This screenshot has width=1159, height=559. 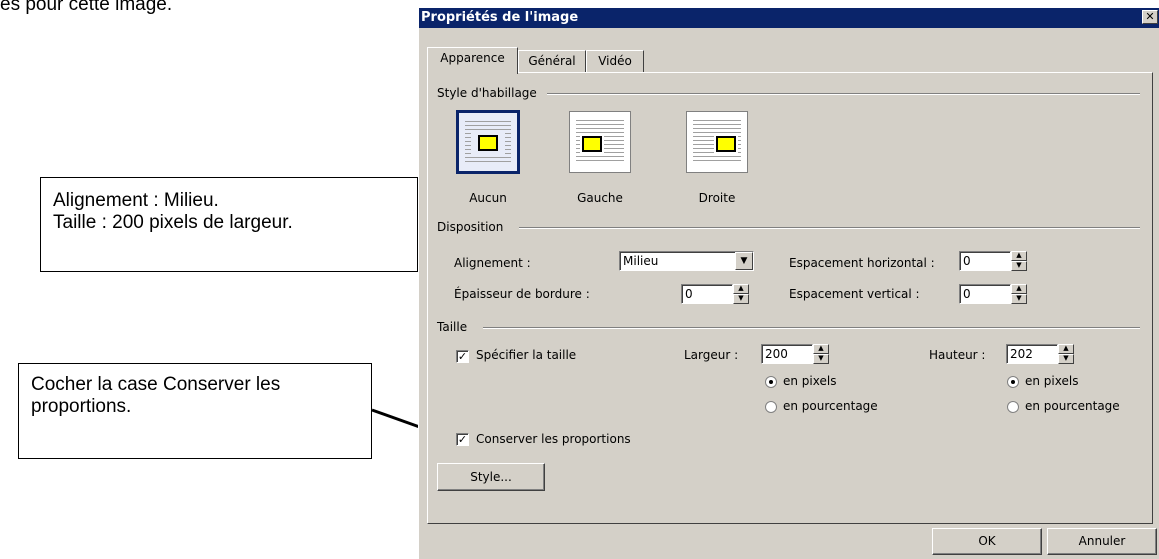 I want to click on size-group-label: Taille, so click(x=452, y=327).